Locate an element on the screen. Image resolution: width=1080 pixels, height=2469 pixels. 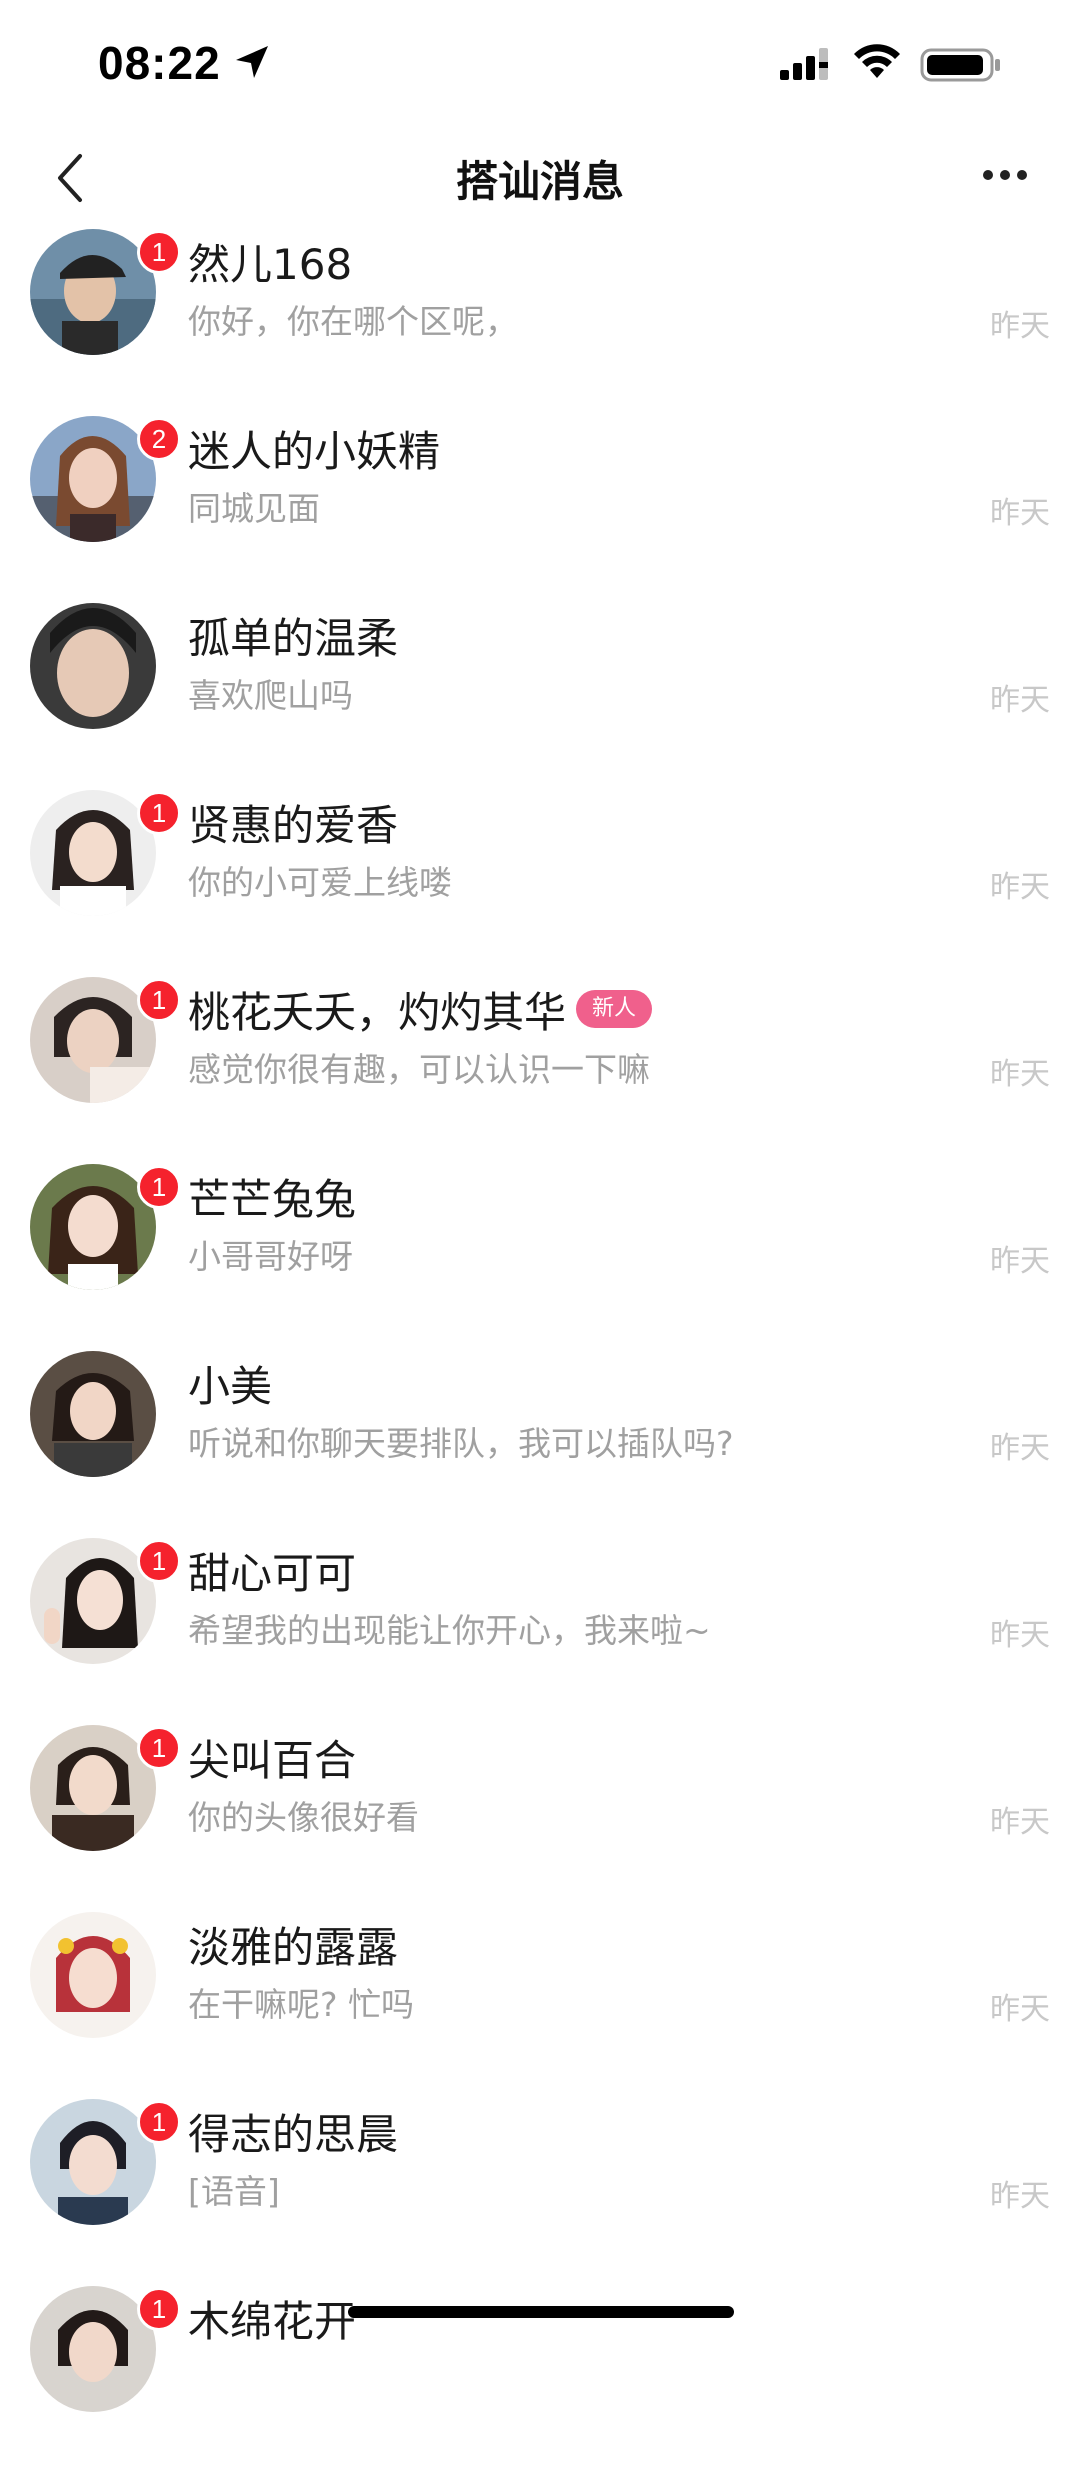
more-options-icon is located at coordinates (1005, 175).